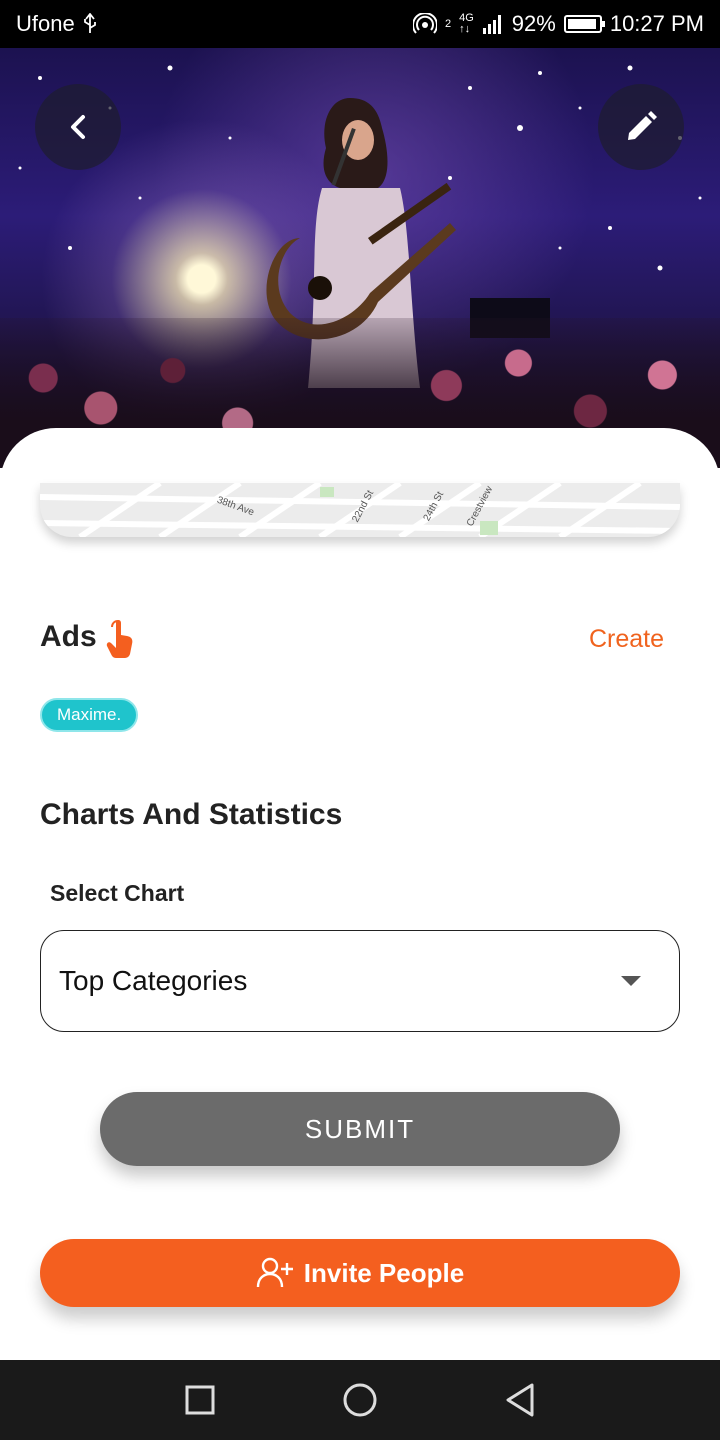 This screenshot has height=1440, width=720. Describe the element at coordinates (89, 715) in the screenshot. I see `ad-tag: Maxime.` at that location.